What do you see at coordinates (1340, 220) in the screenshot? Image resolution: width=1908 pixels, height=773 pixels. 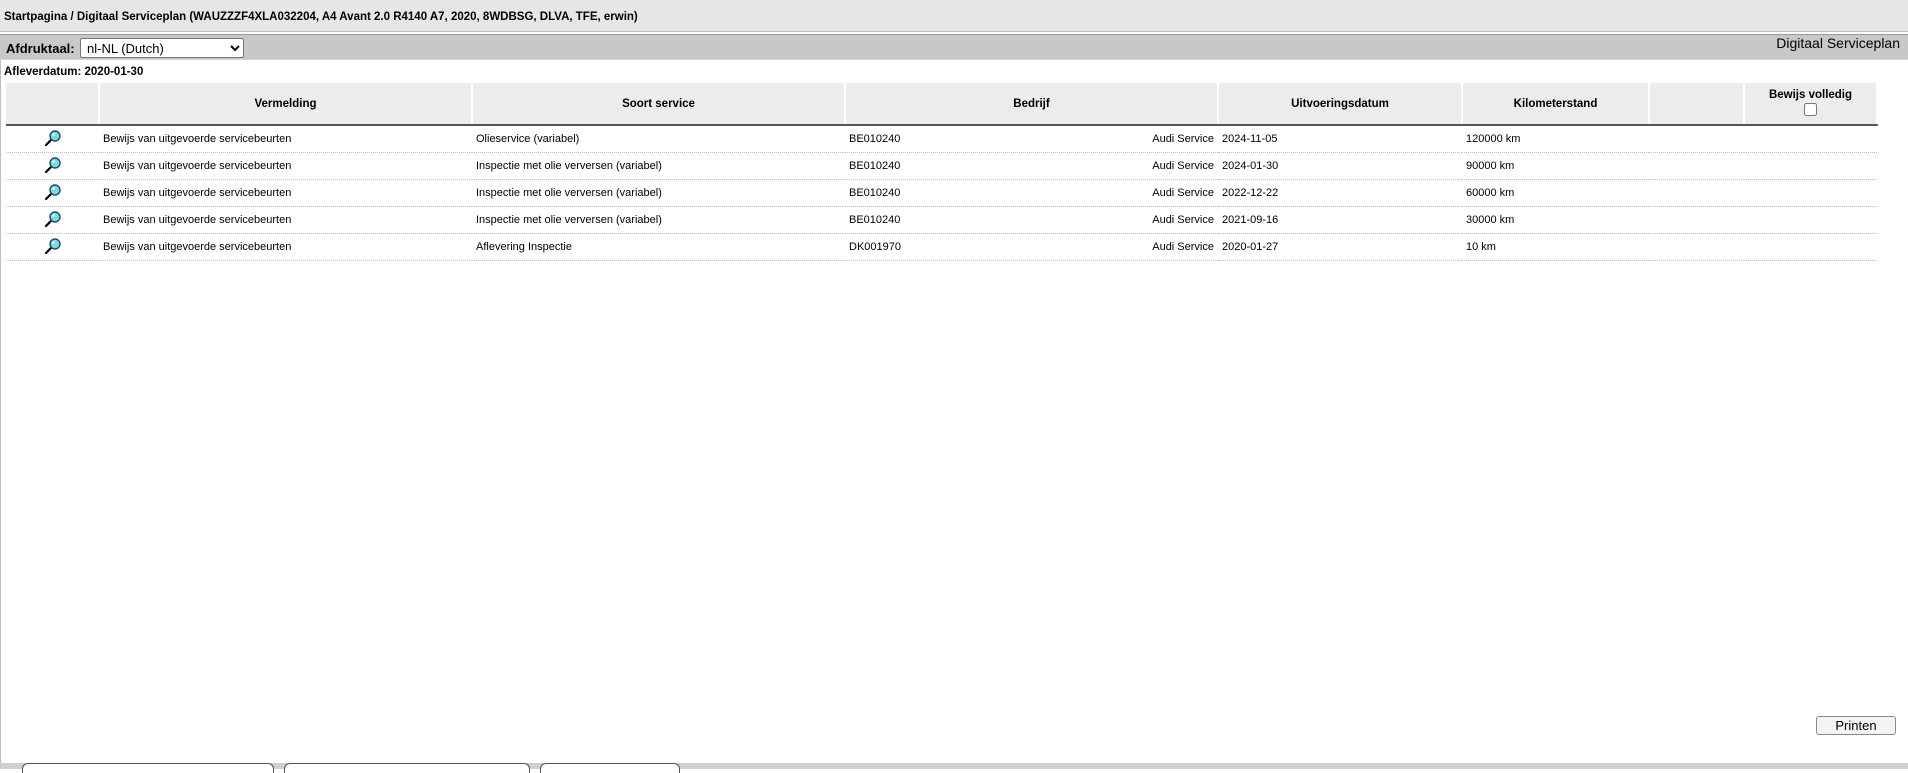 I see `cell-execution-date: 2021-09-16` at bounding box center [1340, 220].